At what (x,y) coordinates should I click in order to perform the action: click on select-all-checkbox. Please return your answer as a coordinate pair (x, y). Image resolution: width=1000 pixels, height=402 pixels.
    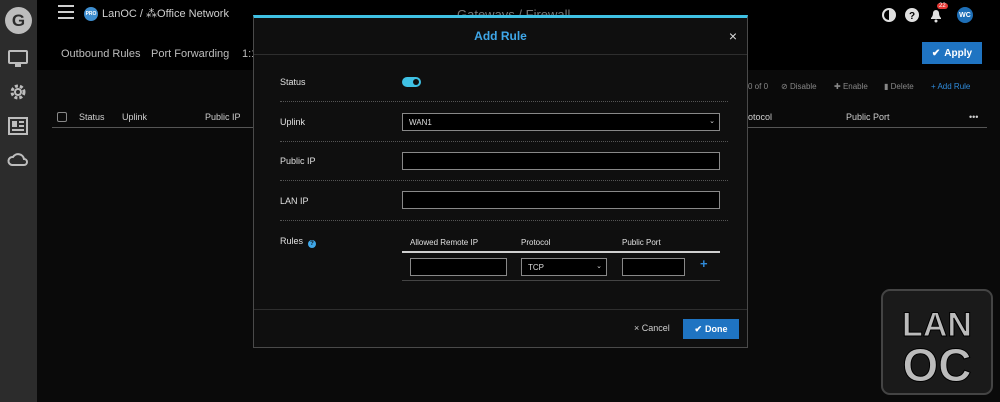
    Looking at the image, I should click on (62, 117).